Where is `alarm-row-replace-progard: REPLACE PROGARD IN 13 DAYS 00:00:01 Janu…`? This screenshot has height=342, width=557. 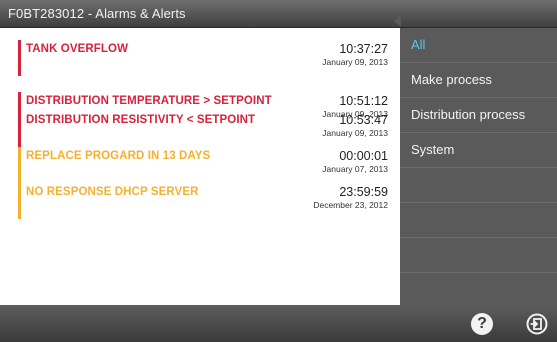 alarm-row-replace-progard: REPLACE PROGARD IN 13 DAYS 00:00:01 Janu… is located at coordinates (203, 163).